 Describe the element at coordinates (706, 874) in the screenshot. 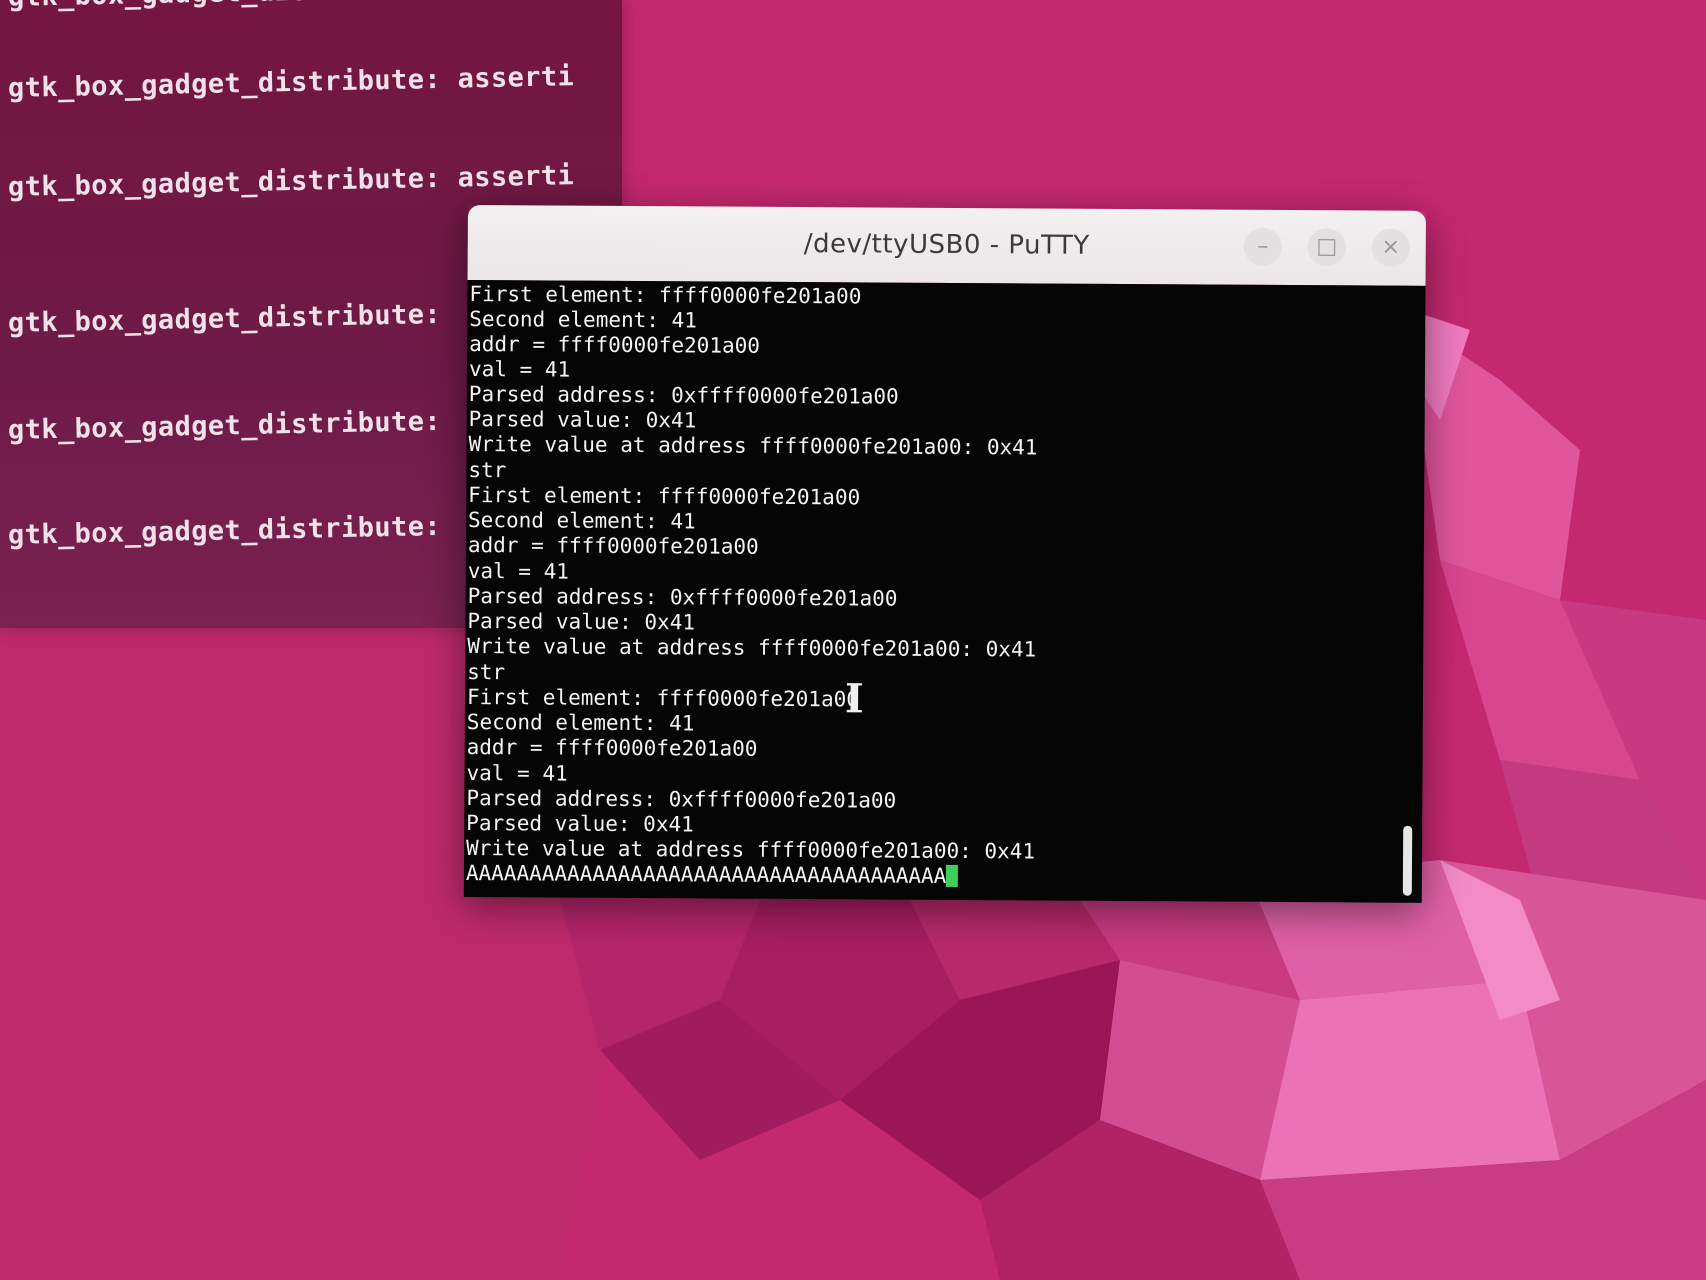

I see `terminal-input-text: AAAAAAAAAAAAAAAAAAAAAAAAAAAAAAAAAAAAAA` at that location.